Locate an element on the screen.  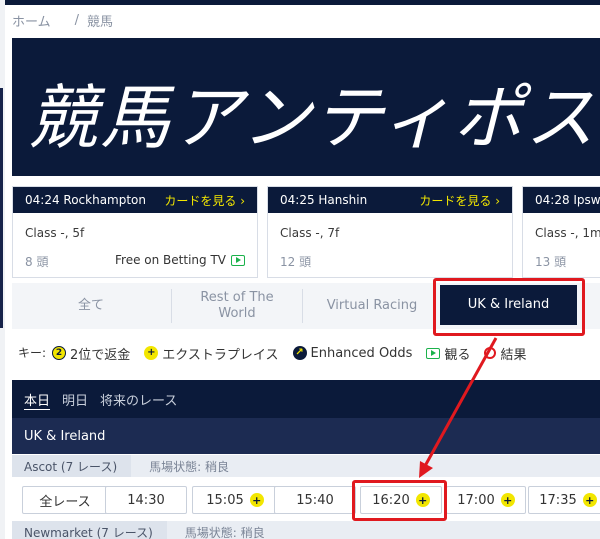
key-item: ↗ Enhanced Odds is located at coordinates (352, 353).